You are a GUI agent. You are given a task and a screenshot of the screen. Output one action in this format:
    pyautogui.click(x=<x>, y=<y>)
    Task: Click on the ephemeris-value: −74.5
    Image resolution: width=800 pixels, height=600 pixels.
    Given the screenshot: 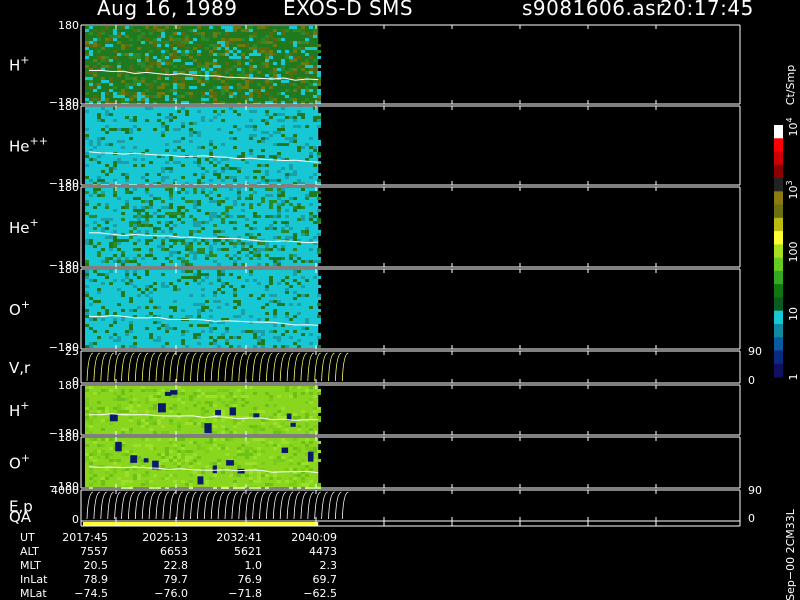 What is the action you would take?
    pyautogui.click(x=91, y=593)
    